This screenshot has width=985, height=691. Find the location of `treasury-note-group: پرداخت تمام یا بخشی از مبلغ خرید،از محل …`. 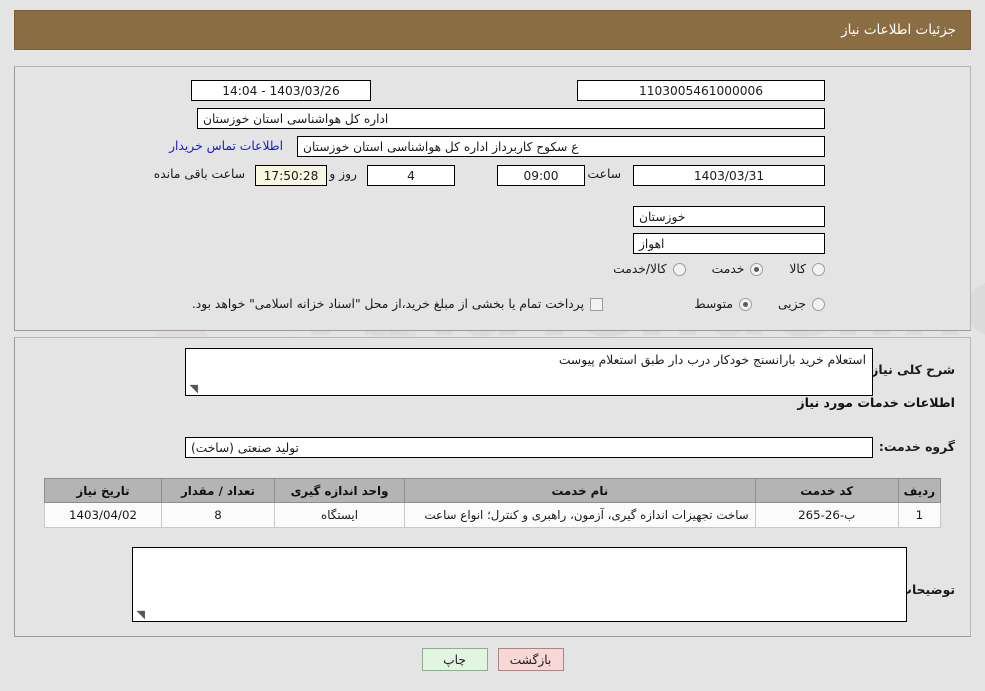

treasury-note-group: پرداخت تمام یا بخشی از مبلغ خرید،از محل … is located at coordinates (397, 304).